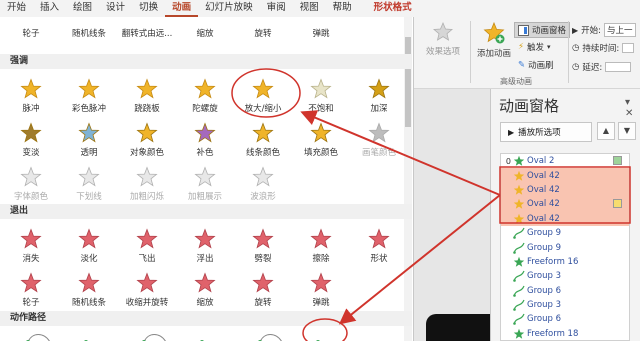  I want to click on emphasis-effect: 画笔颜色, so click(379, 141).